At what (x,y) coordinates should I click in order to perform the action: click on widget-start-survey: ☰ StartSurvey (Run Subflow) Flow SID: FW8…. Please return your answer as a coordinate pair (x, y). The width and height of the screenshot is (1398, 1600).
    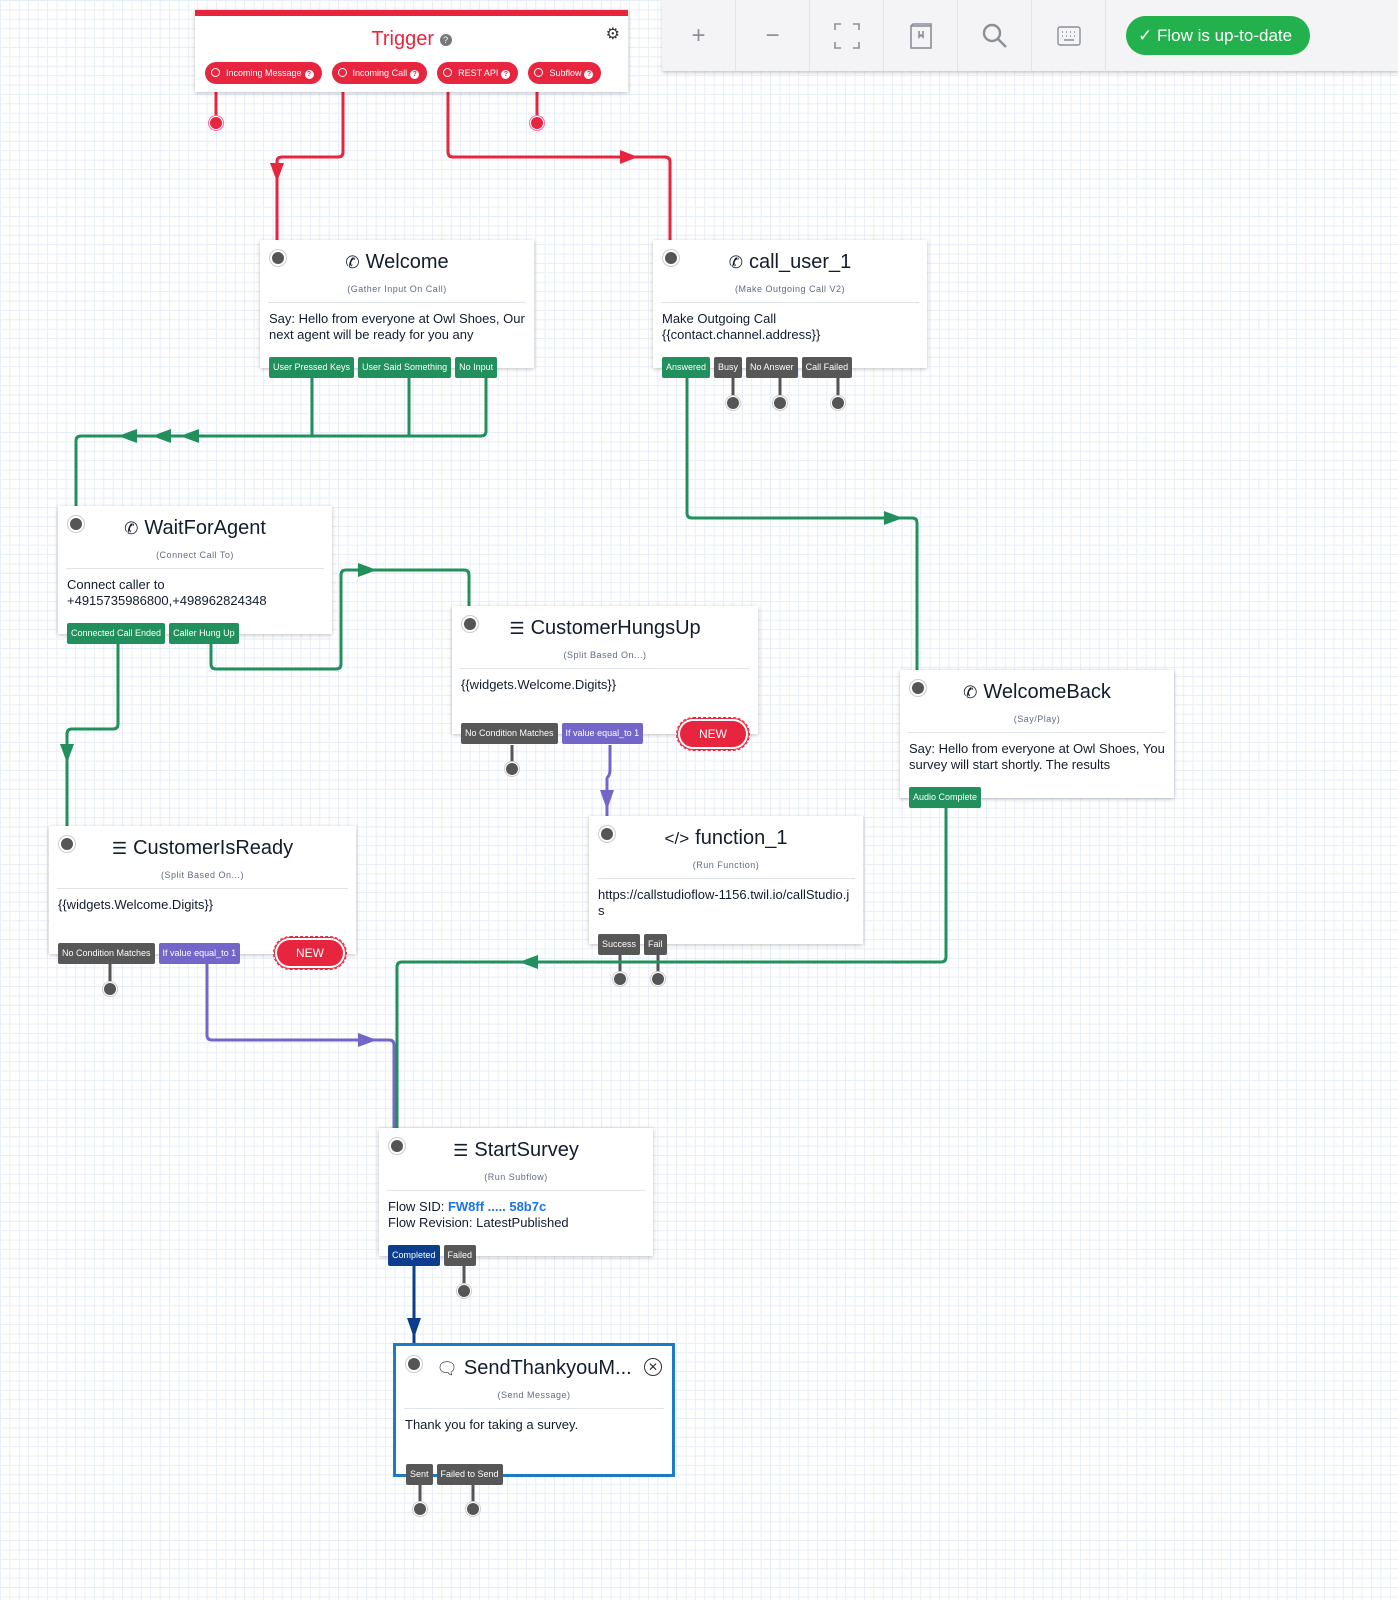
    Looking at the image, I should click on (516, 1192).